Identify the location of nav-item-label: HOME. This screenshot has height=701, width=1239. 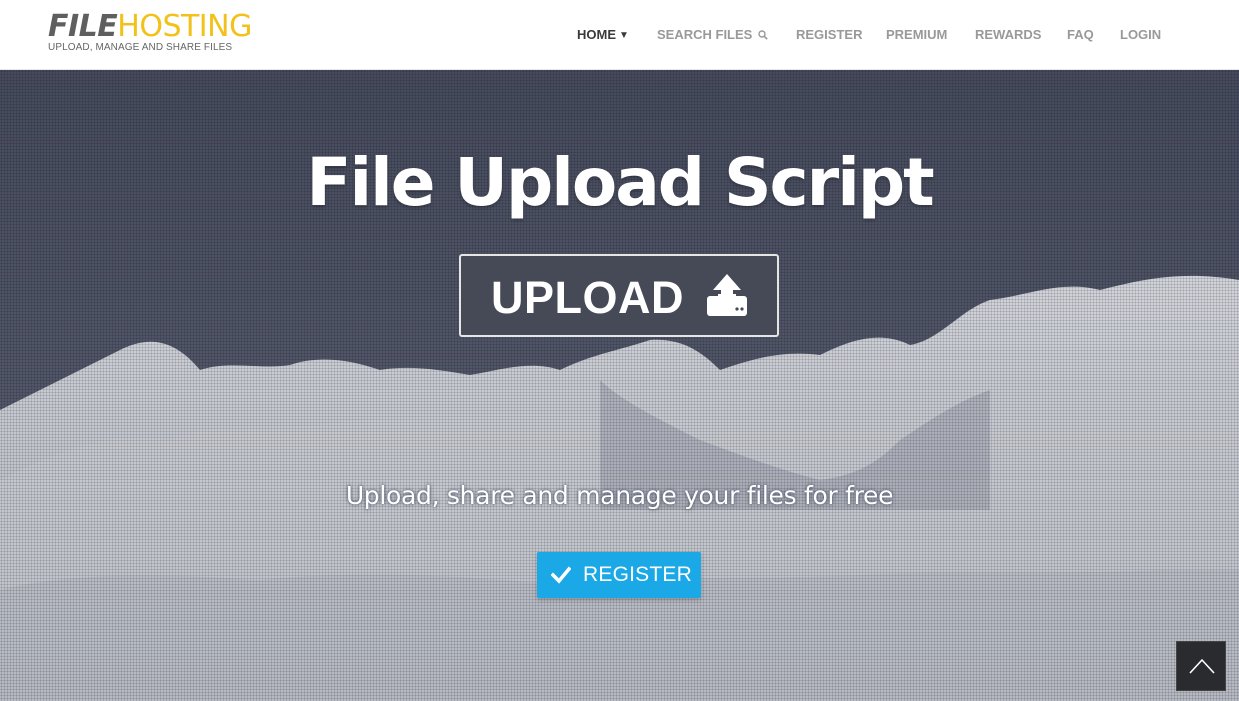
(596, 34).